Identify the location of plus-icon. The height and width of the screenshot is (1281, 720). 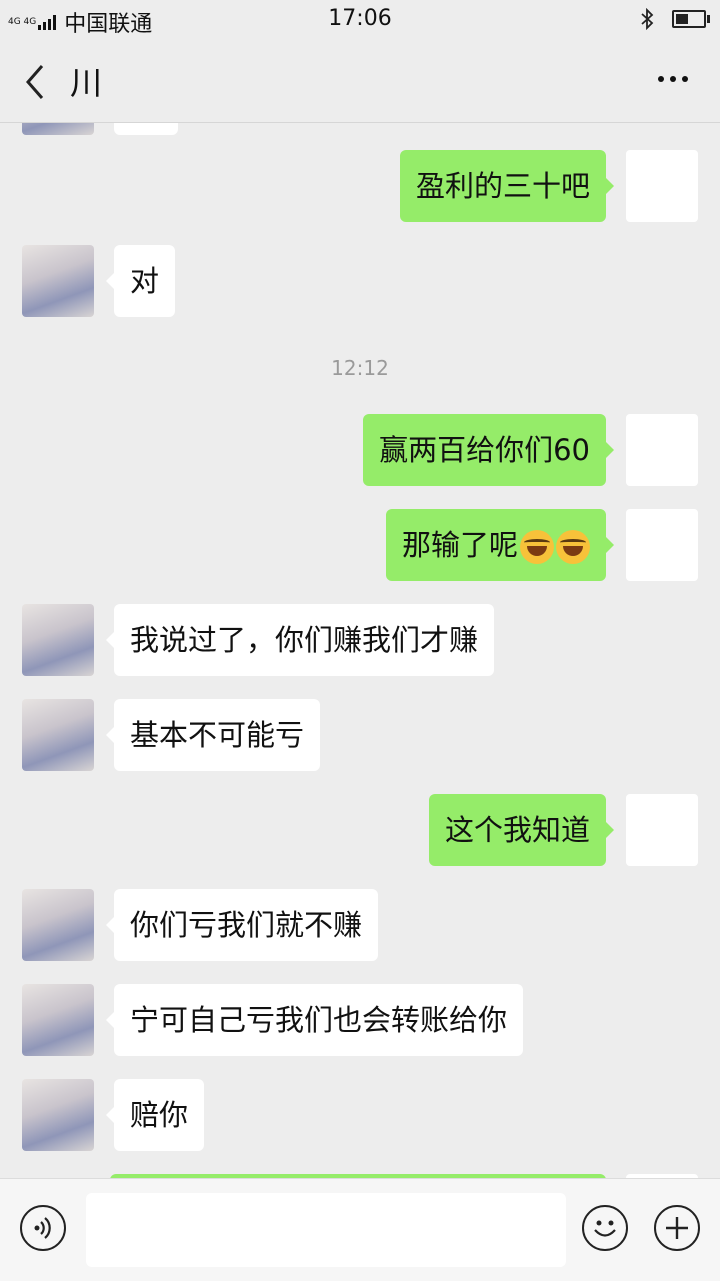
(677, 1228).